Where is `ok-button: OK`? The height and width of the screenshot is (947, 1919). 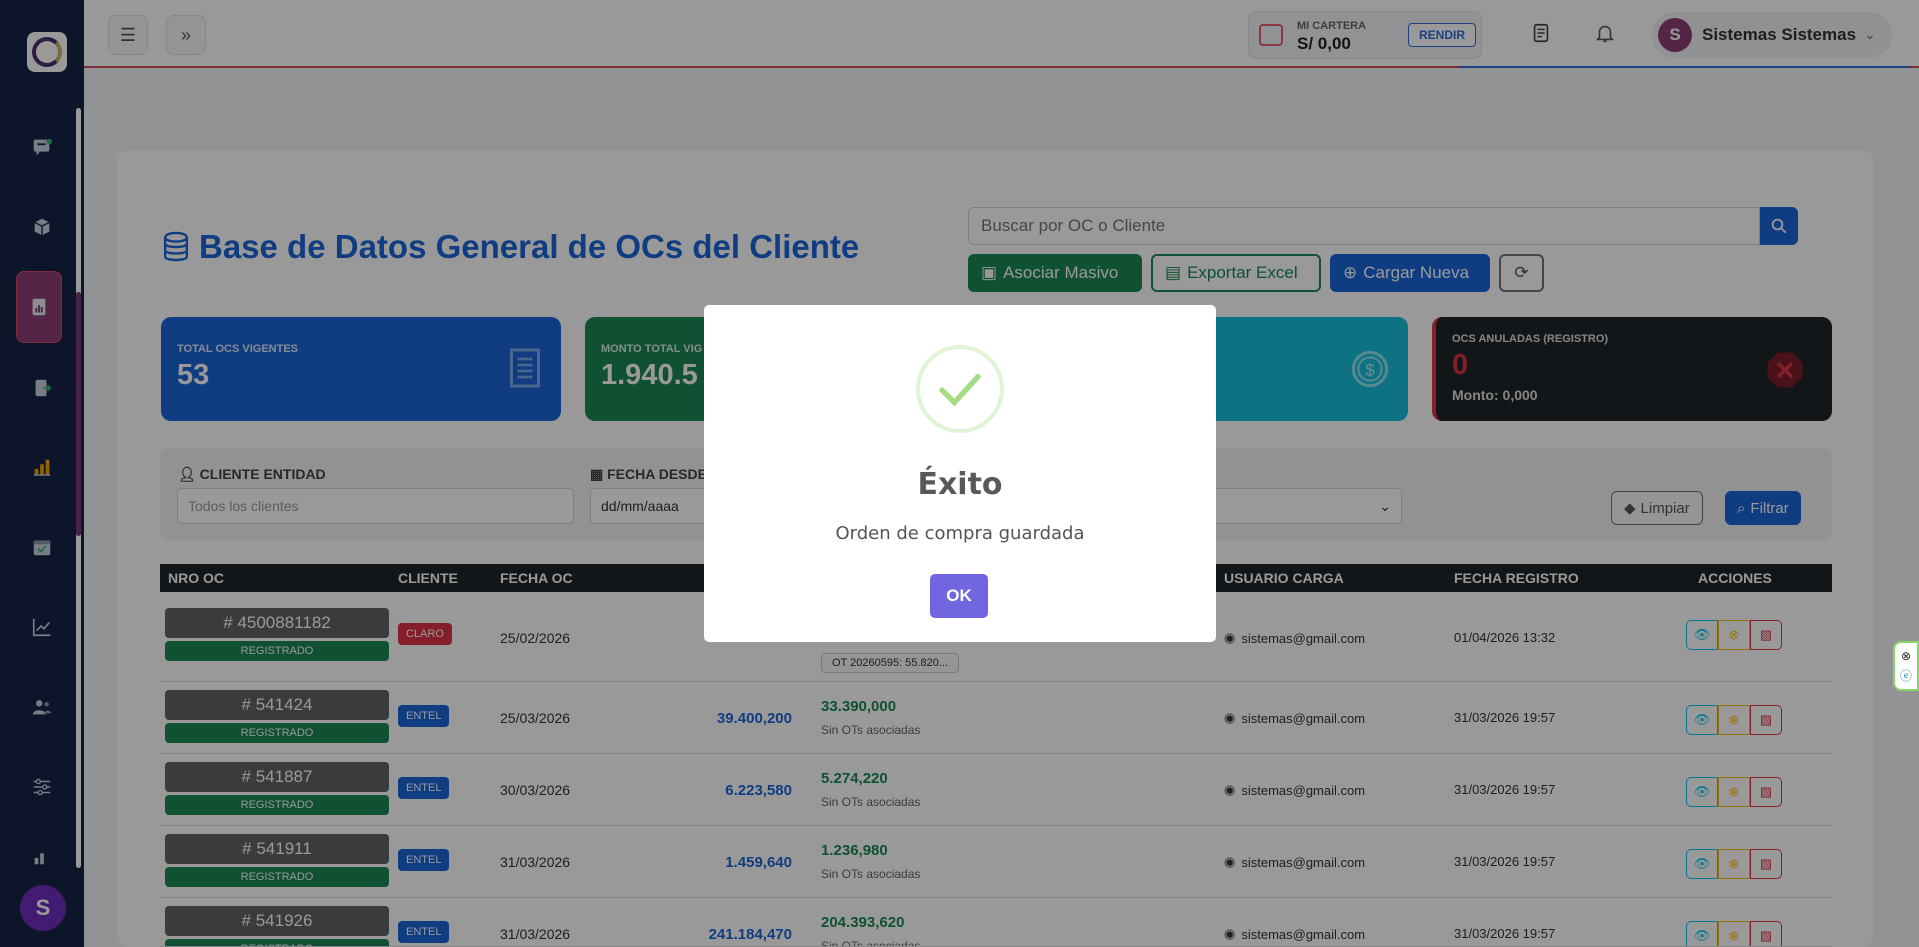
ok-button: OK is located at coordinates (959, 596).